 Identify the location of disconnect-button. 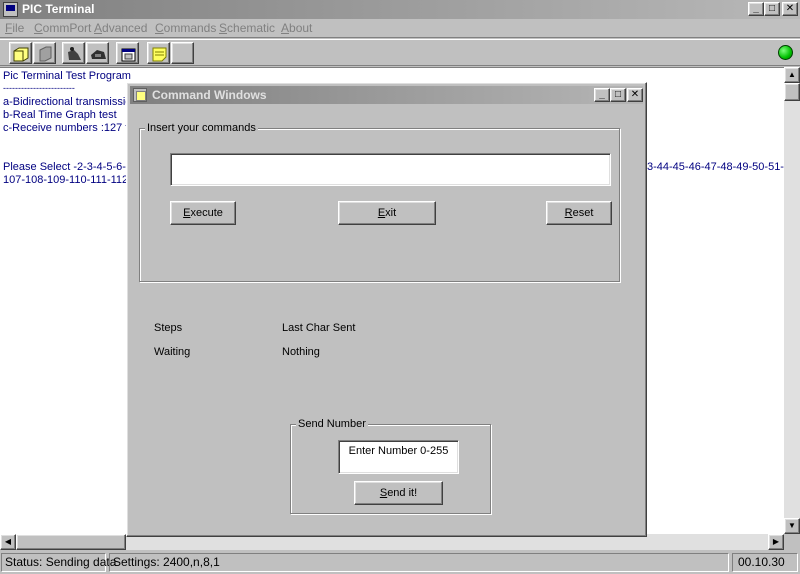
(97, 53).